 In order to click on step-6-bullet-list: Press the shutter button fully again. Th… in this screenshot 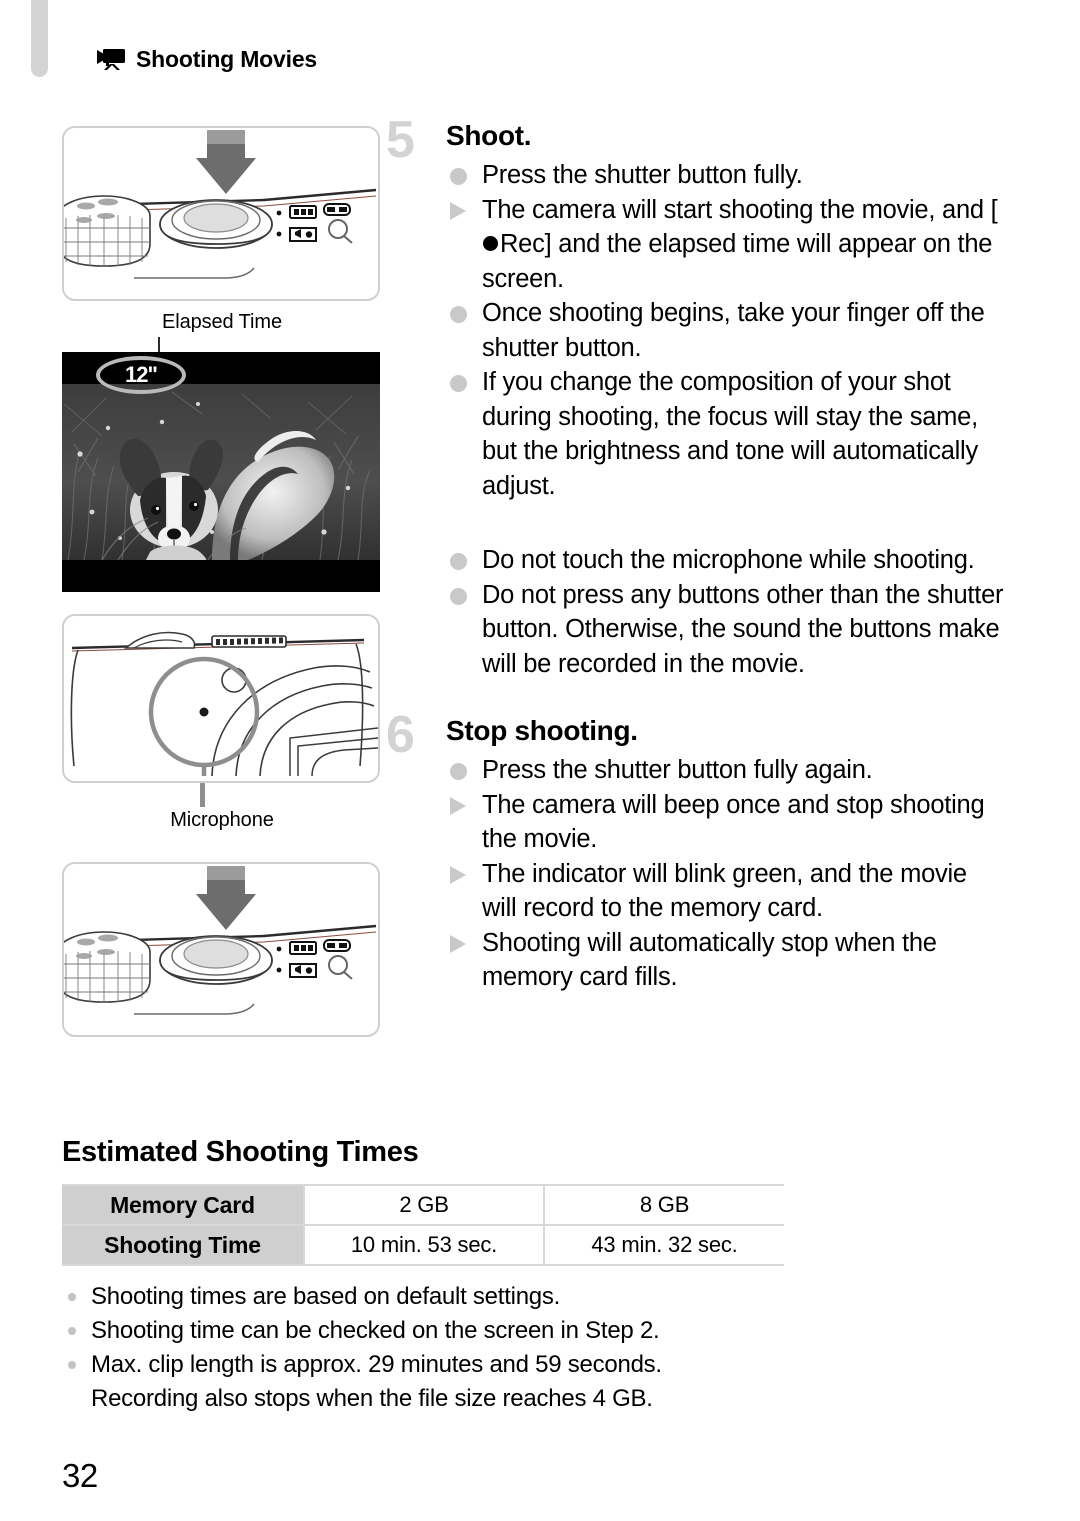, I will do `click(726, 874)`.